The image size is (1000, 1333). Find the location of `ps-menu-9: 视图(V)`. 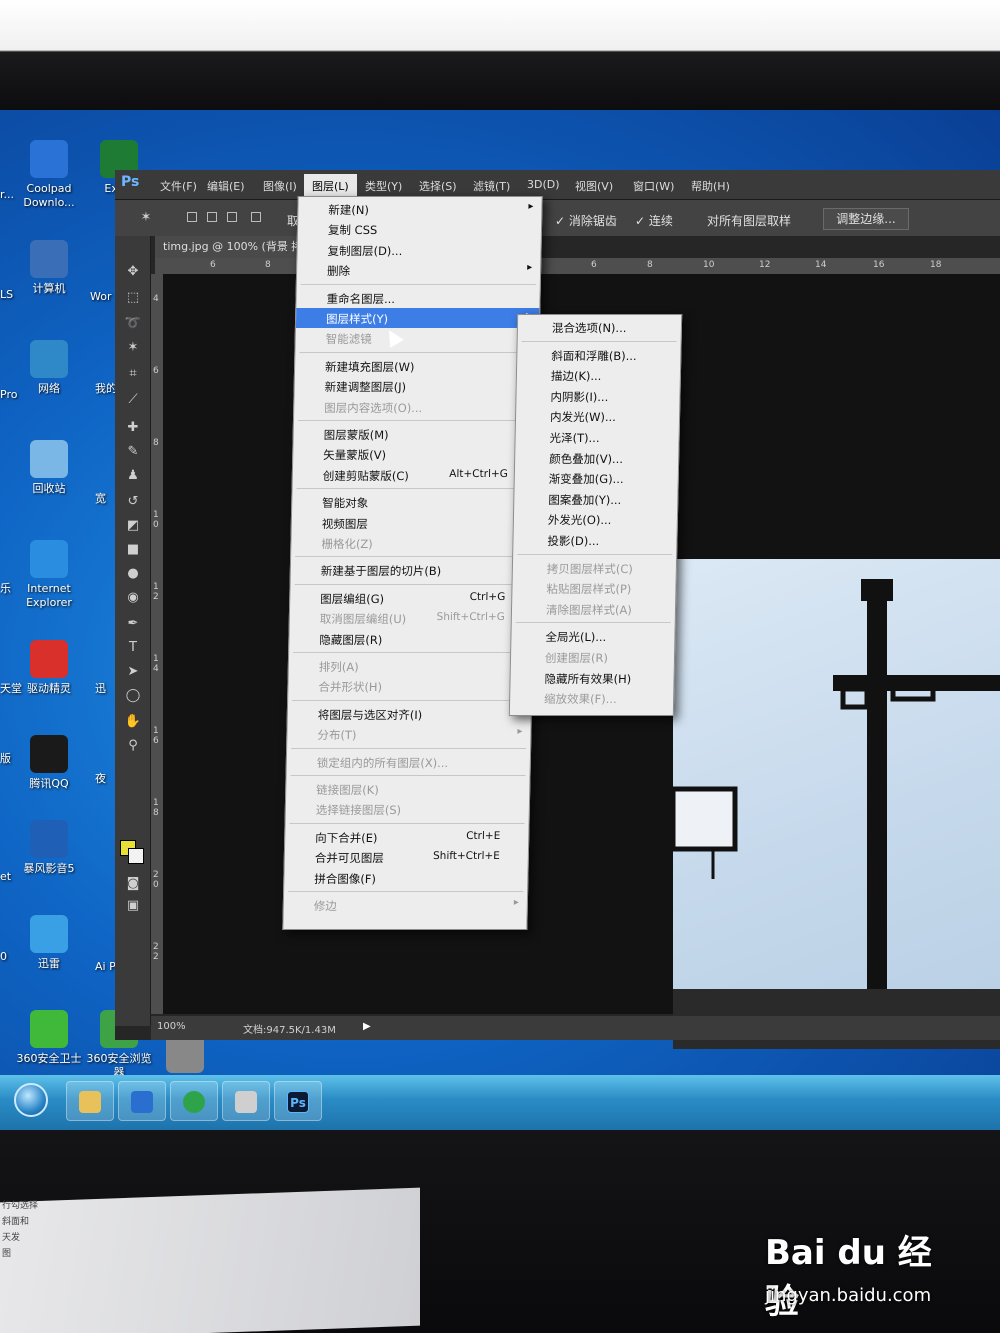

ps-menu-9: 视图(V) is located at coordinates (594, 186).